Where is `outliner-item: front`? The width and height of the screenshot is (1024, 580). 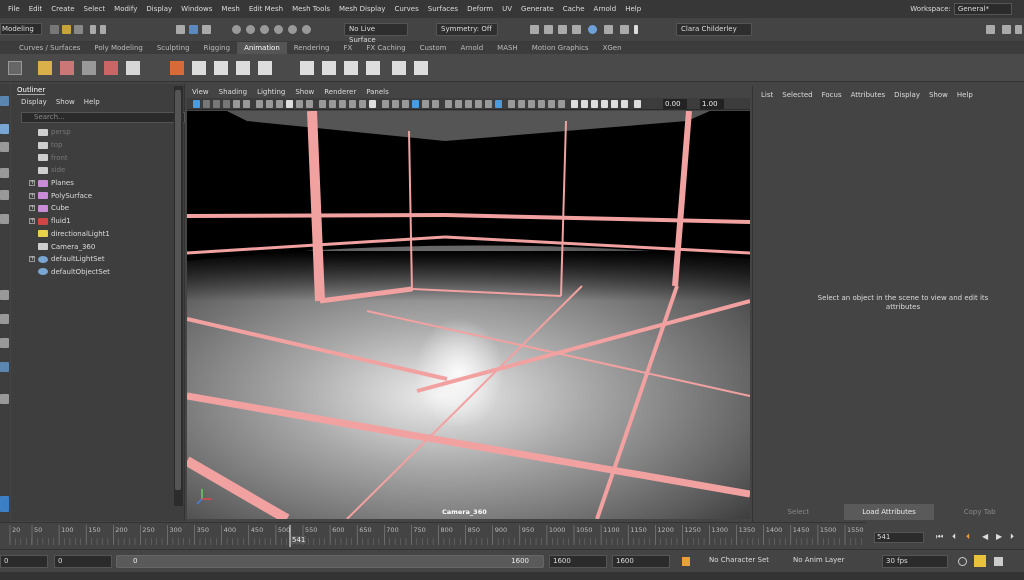 outliner-item: front is located at coordinates (104, 157).